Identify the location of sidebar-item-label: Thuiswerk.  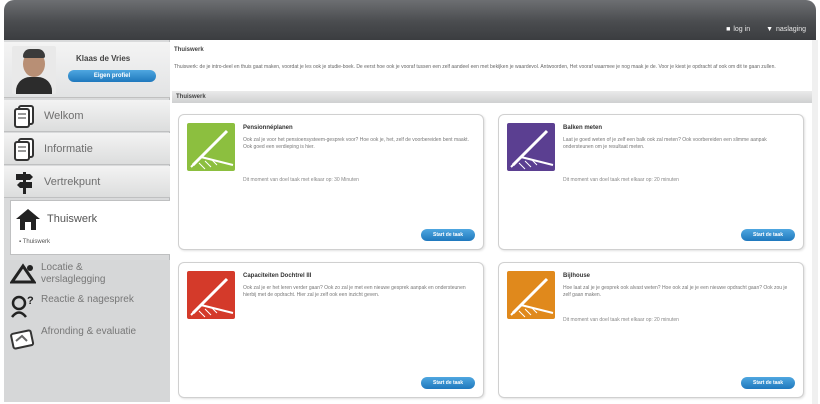
(72, 219).